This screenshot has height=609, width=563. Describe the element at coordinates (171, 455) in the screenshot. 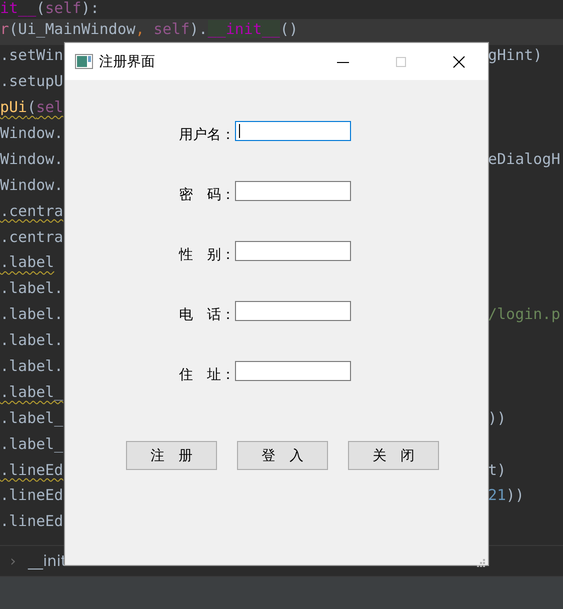

I see `dialog-button: 注 册` at that location.